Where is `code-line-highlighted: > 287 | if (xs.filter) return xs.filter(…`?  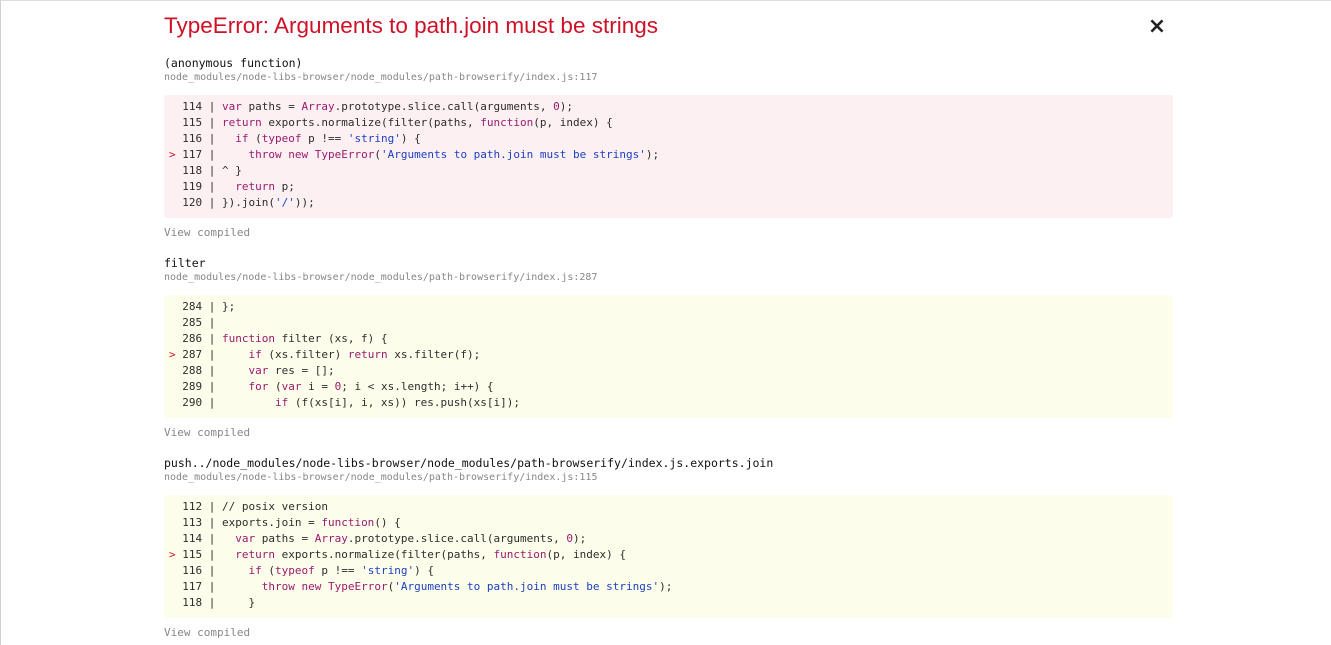 code-line-highlighted: > 287 | if (xs.filter) return xs.filter(… is located at coordinates (325, 354).